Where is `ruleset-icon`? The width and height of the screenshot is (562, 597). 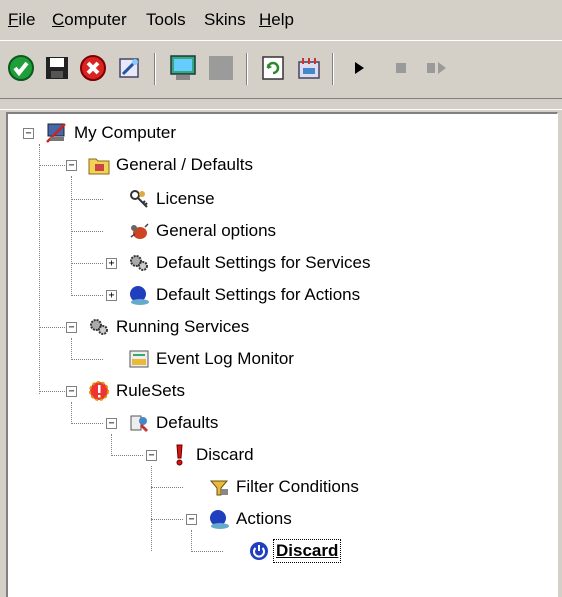
ruleset-icon is located at coordinates (99, 391).